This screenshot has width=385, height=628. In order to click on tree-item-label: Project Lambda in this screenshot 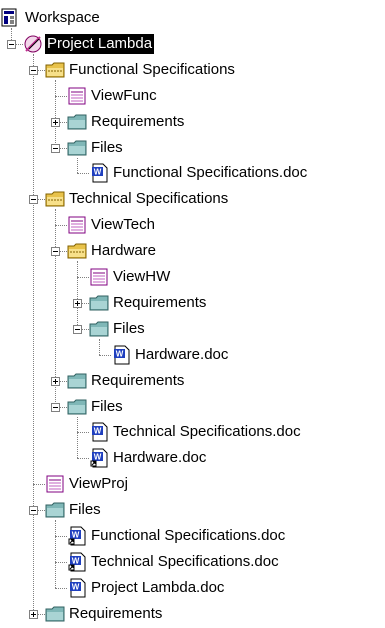, I will do `click(100, 43)`.